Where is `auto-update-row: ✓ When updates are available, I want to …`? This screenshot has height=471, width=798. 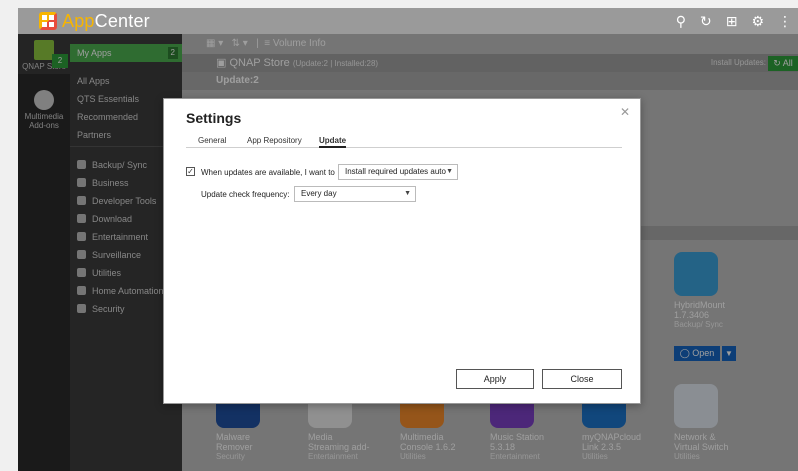
auto-update-row: ✓ When updates are available, I want to … is located at coordinates (406, 172).